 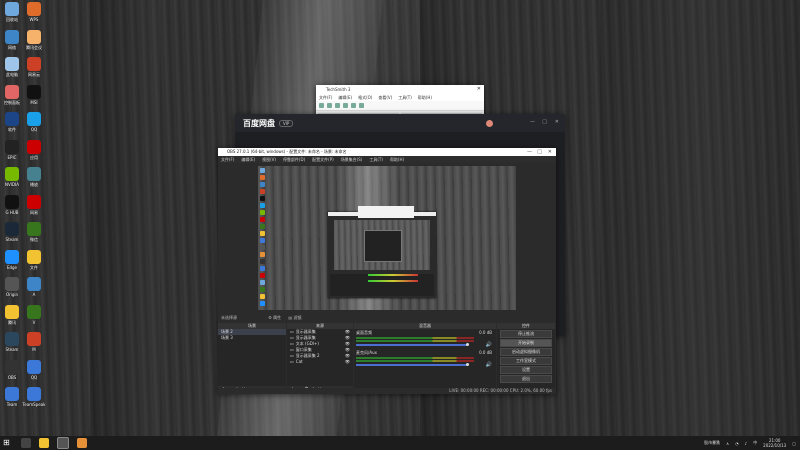 I want to click on desktop-shortcut: TeamSpeak, so click(x=34, y=400).